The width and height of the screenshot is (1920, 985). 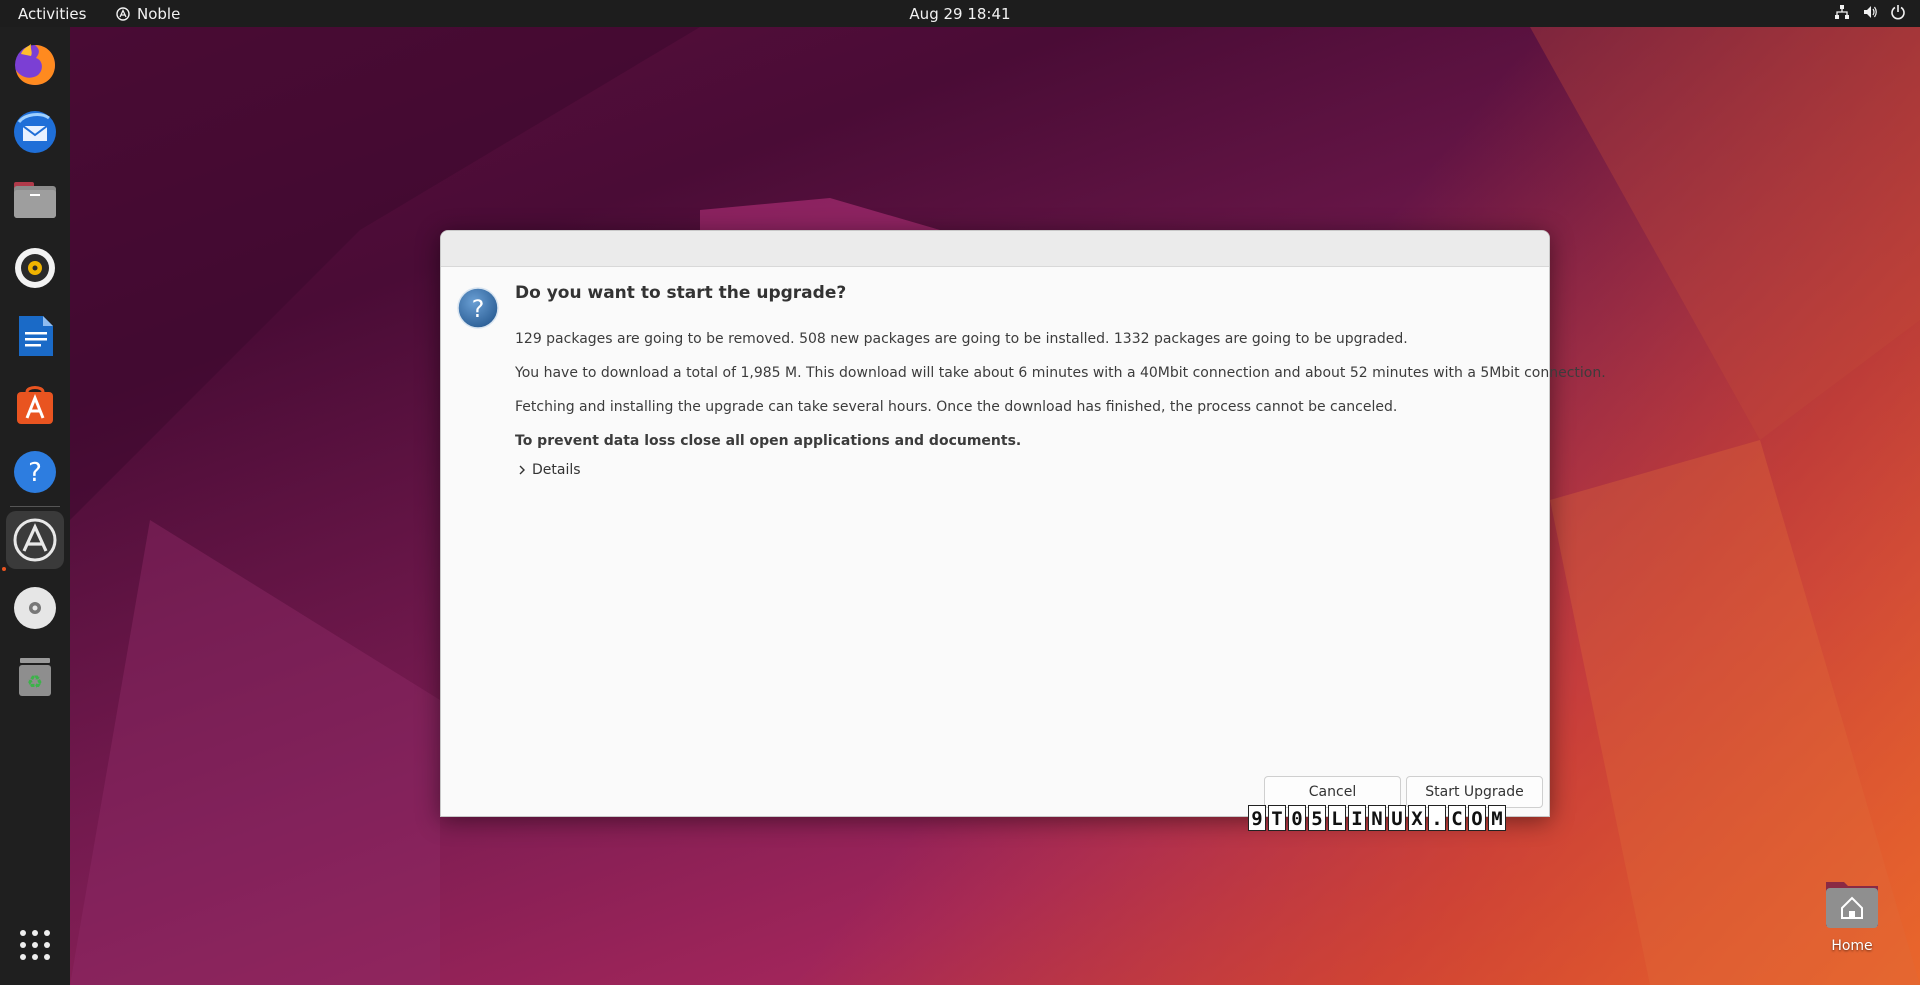 What do you see at coordinates (1457, 818) in the screenshot?
I see `watermark-char: C` at bounding box center [1457, 818].